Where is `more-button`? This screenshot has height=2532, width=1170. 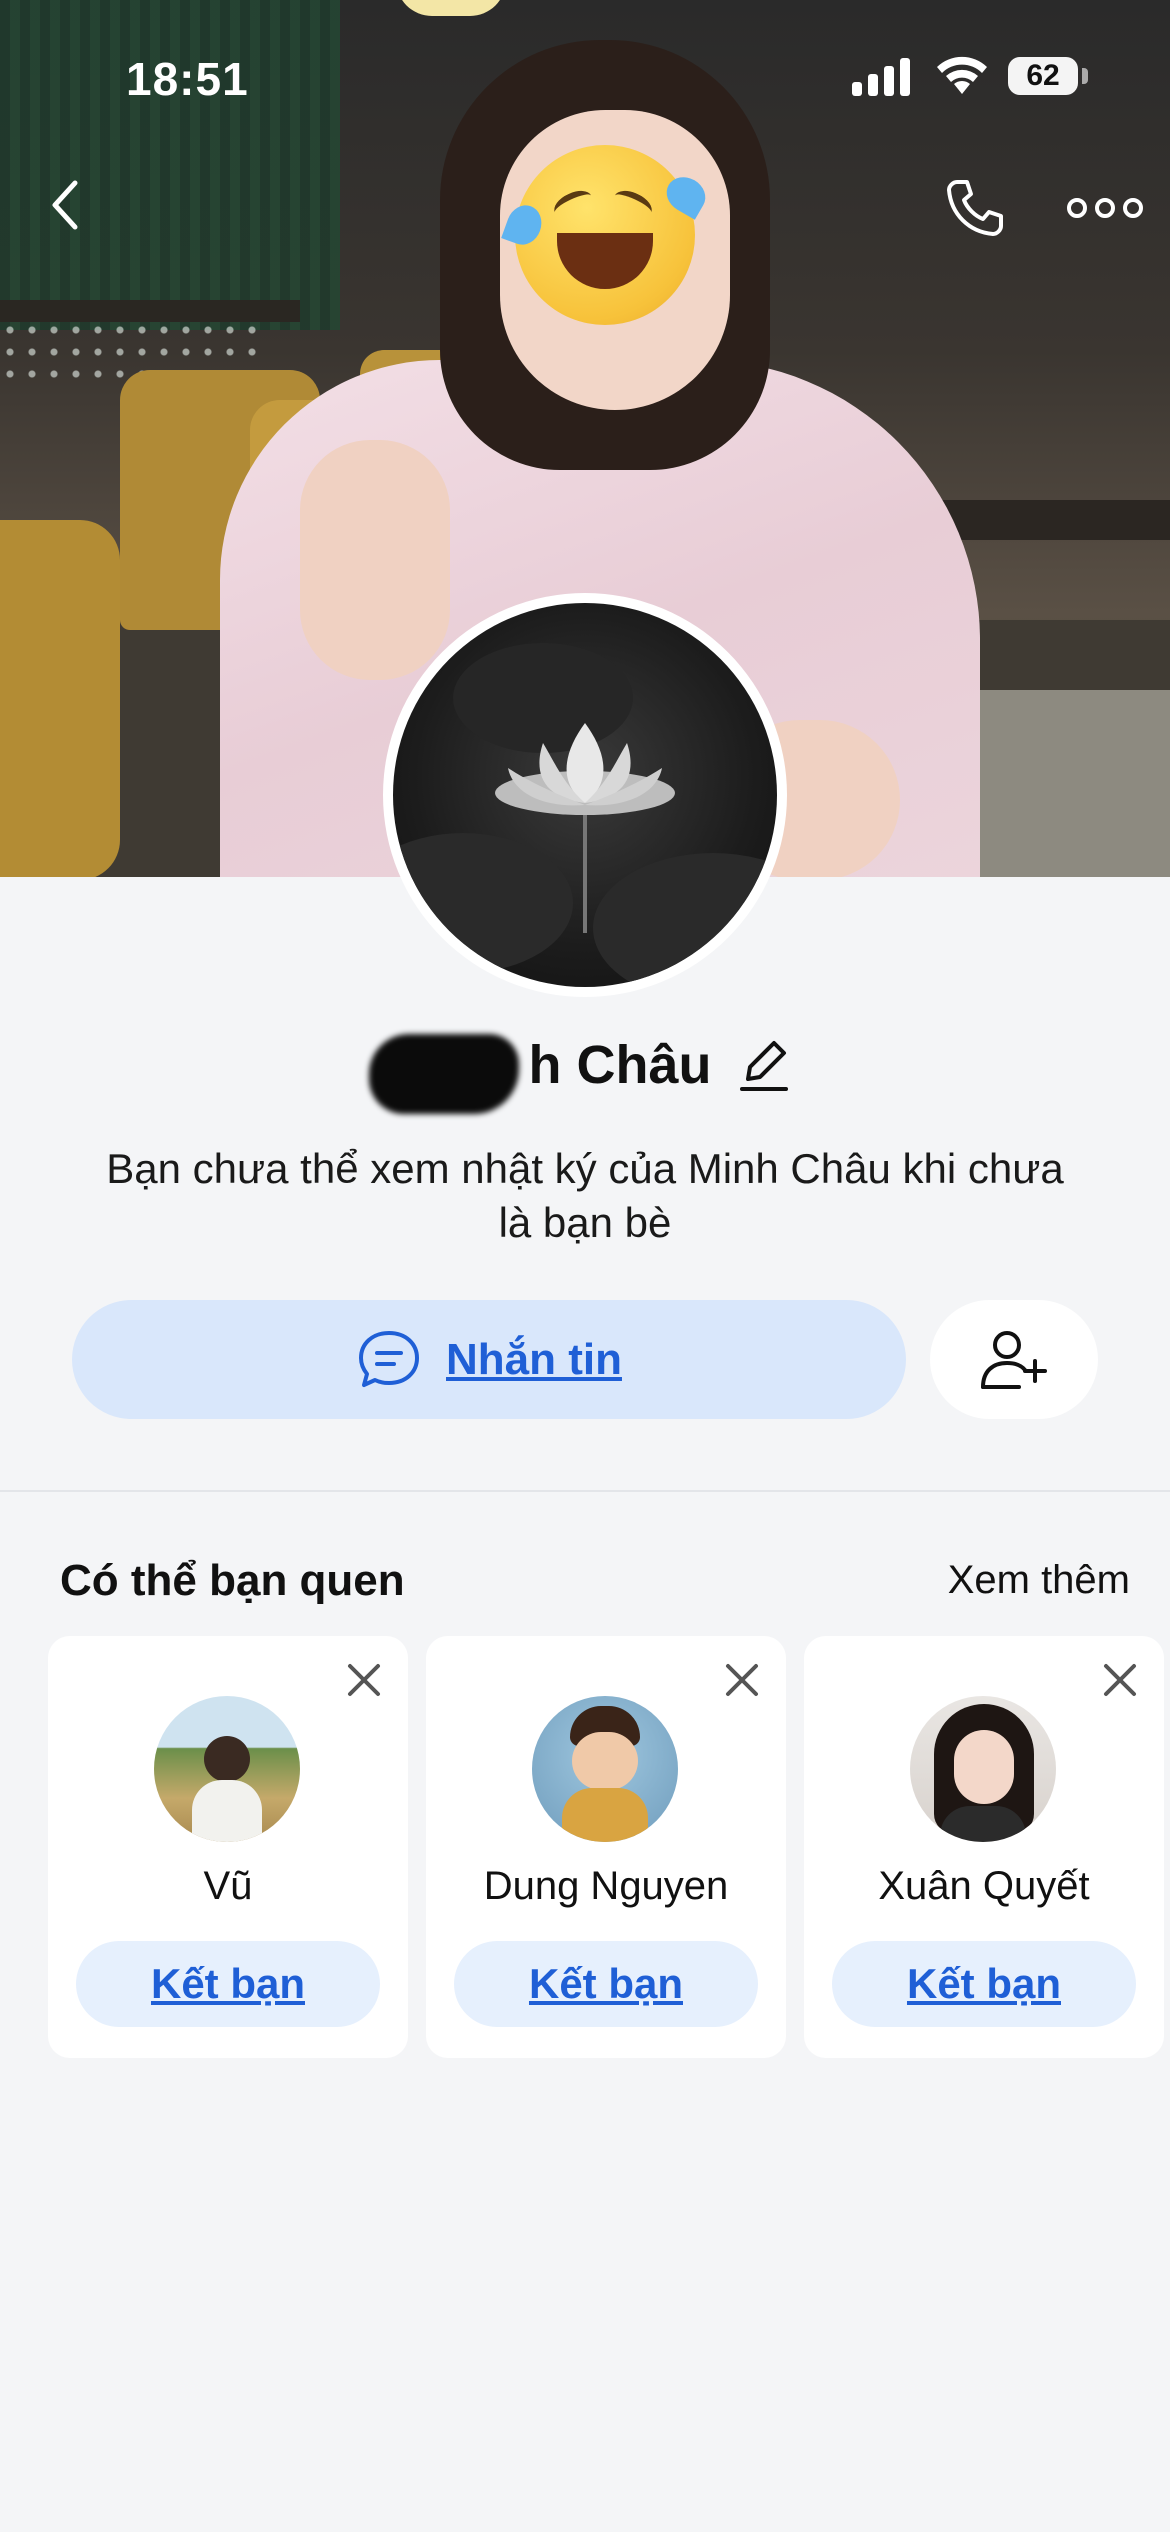
more-button is located at coordinates (1105, 208).